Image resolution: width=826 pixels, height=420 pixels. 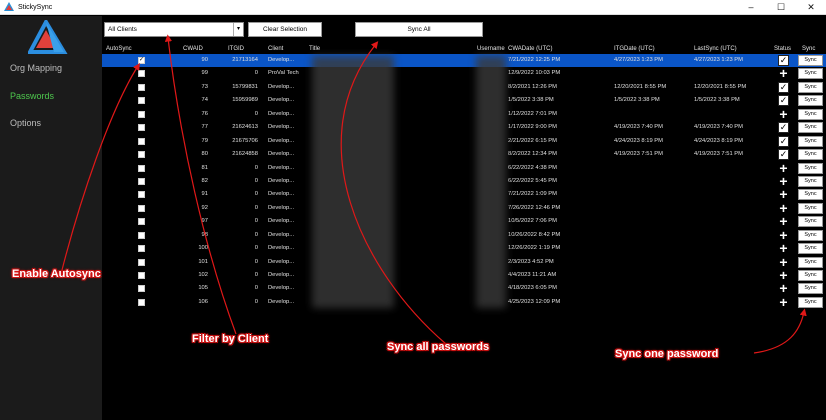 I want to click on table-row: 102 0 Develop... 4/4/2023 11:21 AM + Sync, so click(x=464, y=275).